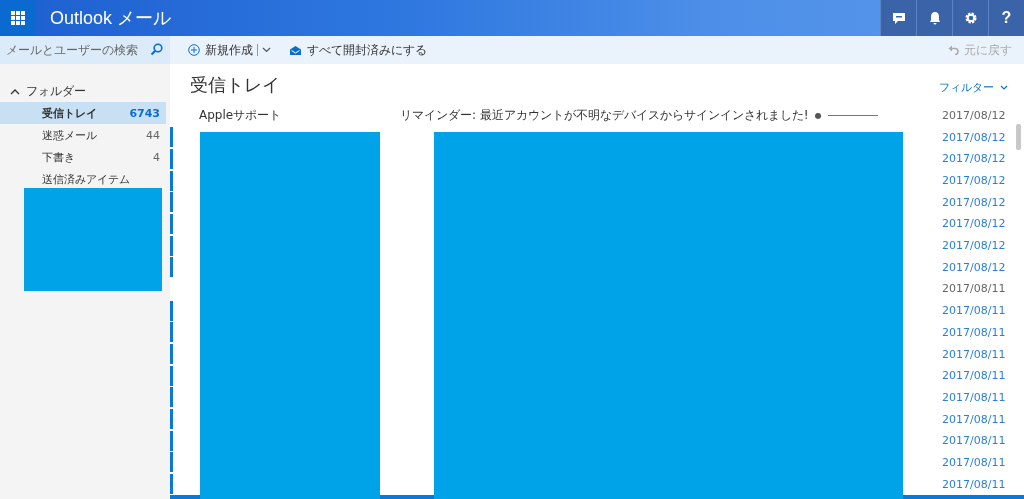 The width and height of the screenshot is (1024, 499). I want to click on help-button: ?, so click(1006, 18).